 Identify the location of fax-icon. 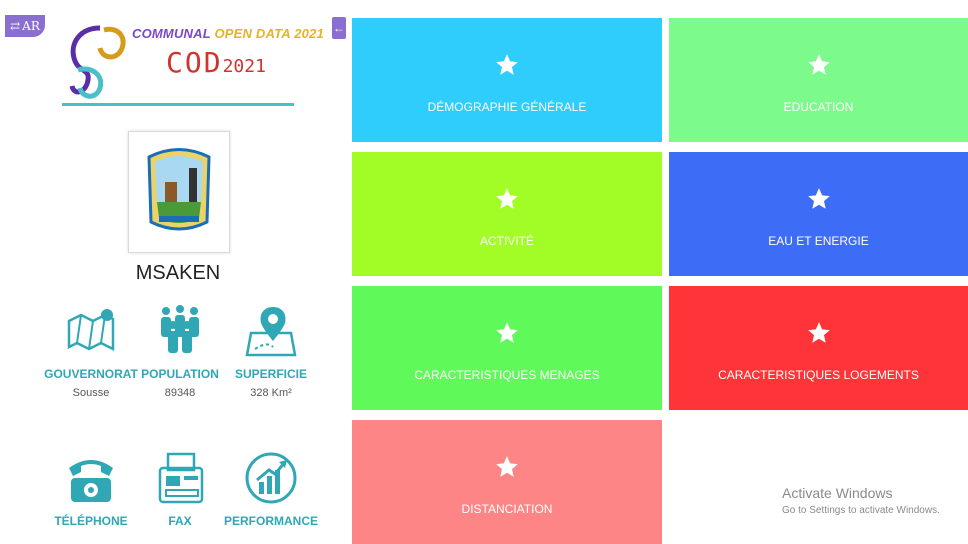
(181, 478).